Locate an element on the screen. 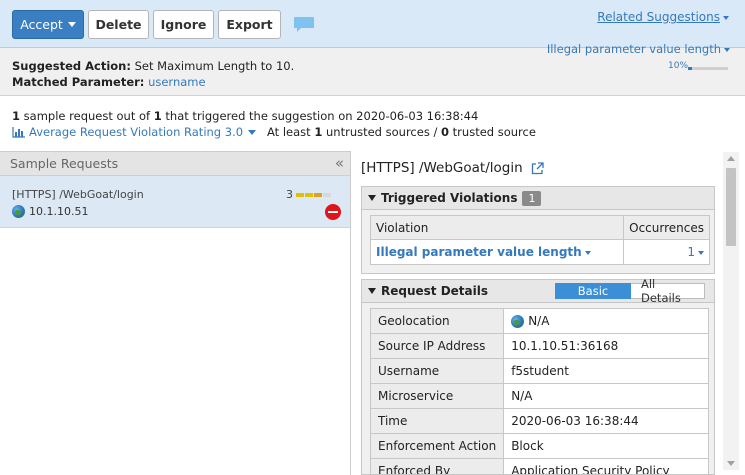 The image size is (745, 475). table-row: Microservice N/A is located at coordinates (539, 396).